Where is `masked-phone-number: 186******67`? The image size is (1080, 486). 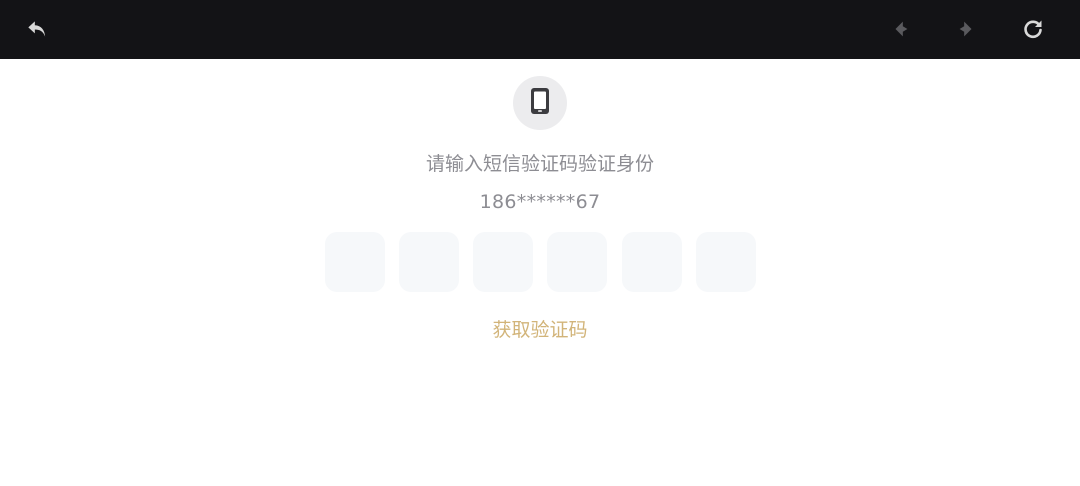 masked-phone-number: 186******67 is located at coordinates (540, 202).